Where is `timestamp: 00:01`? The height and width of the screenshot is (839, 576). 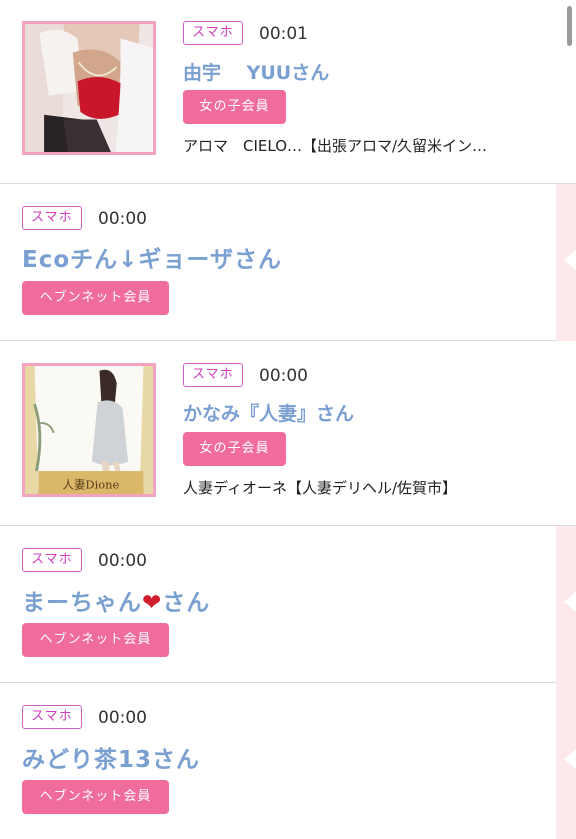
timestamp: 00:01 is located at coordinates (283, 34).